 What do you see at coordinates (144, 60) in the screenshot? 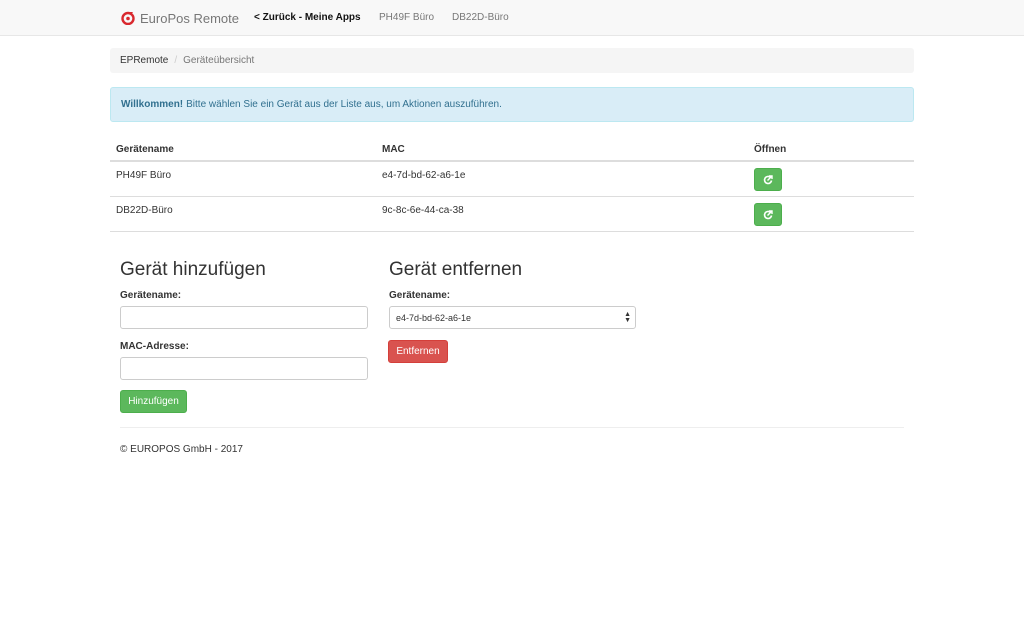
I see `breadcrumb-root: EPRemote` at bounding box center [144, 60].